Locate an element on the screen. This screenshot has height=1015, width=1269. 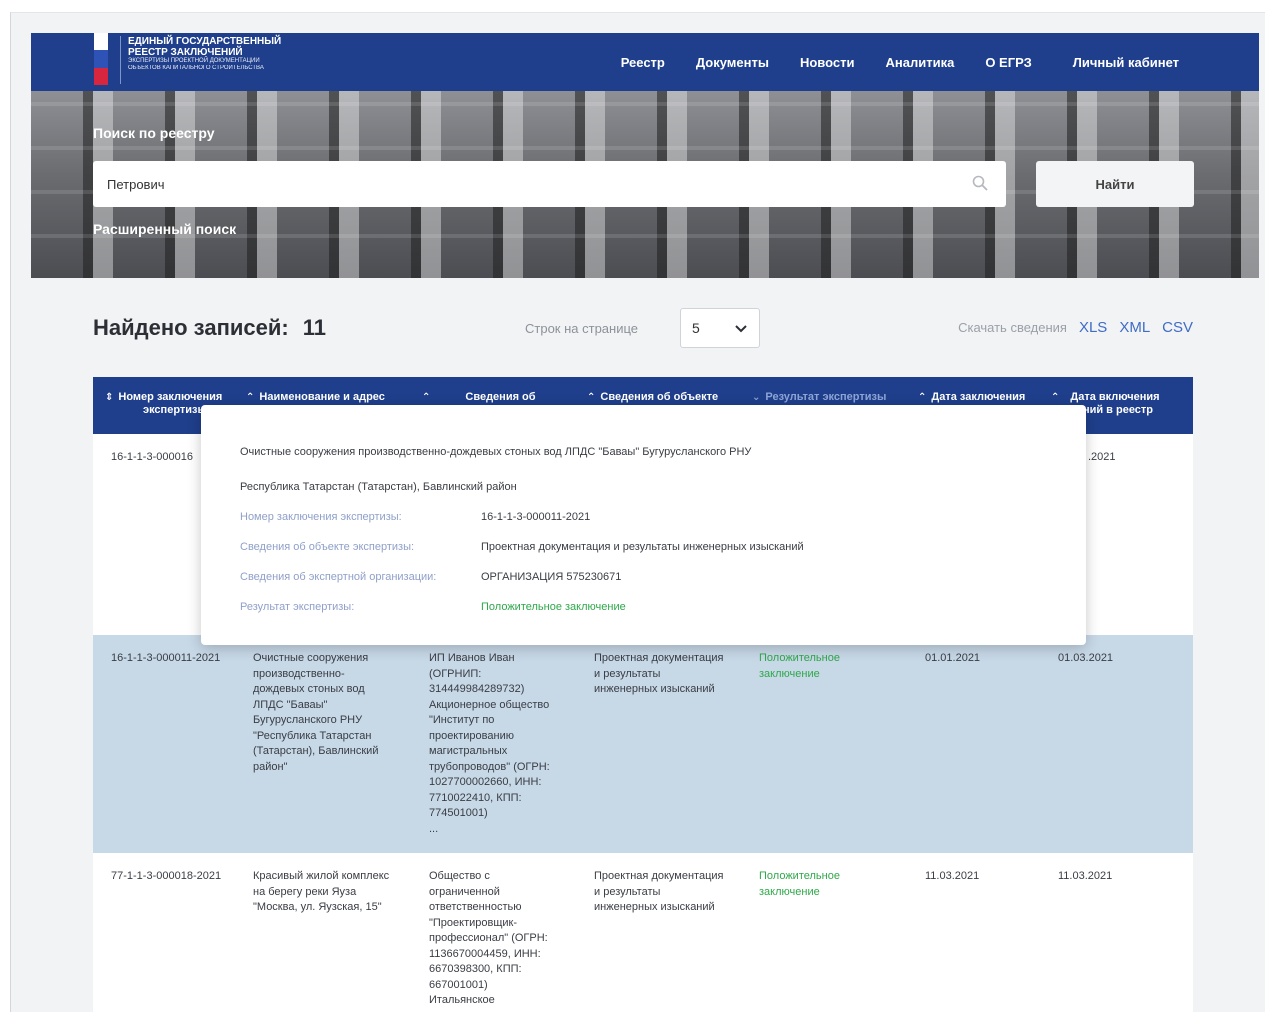
popup-field-value: ОРГАНИЗАЦИЯ 575230671 is located at coordinates (551, 577).